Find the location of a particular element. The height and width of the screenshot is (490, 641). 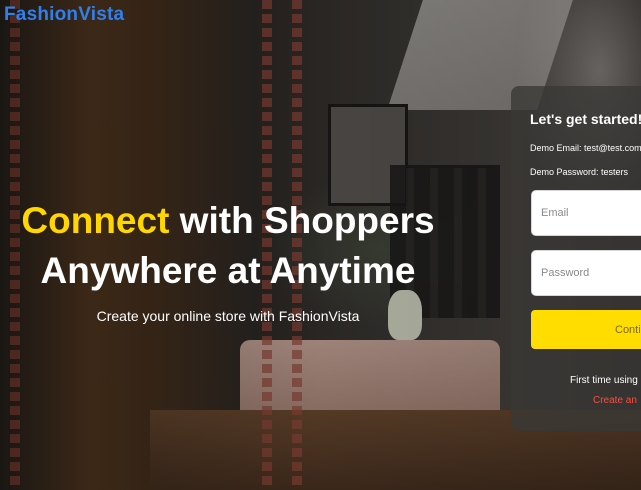

hero-title-rest: with Shoppers is located at coordinates (302, 220).